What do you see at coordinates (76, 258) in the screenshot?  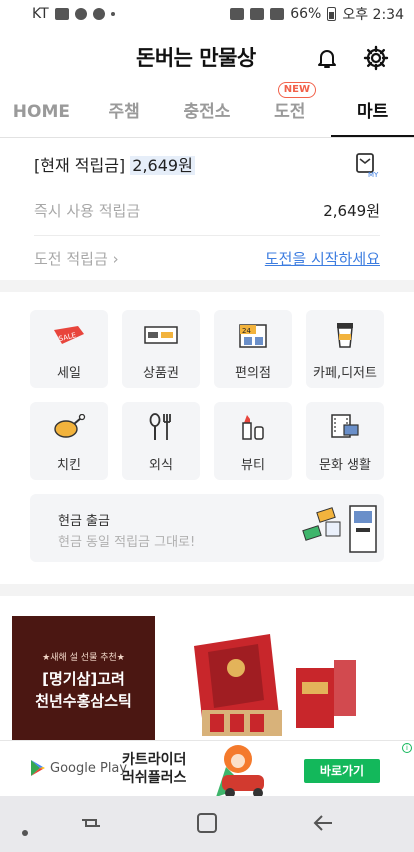 I see `challenge-points-label: 도전 적립금 ›` at bounding box center [76, 258].